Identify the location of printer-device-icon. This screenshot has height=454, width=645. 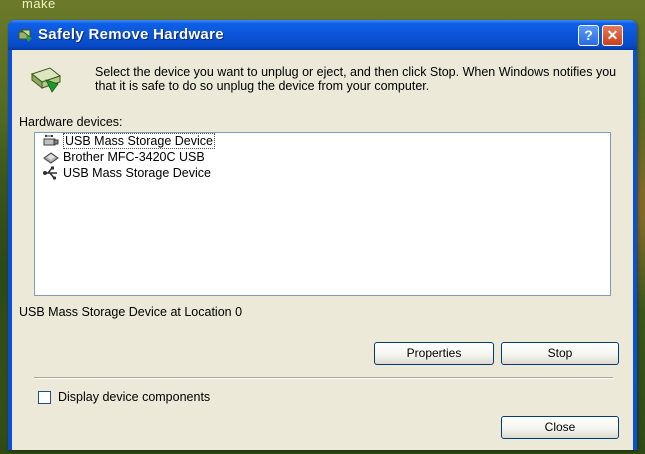
(51, 158).